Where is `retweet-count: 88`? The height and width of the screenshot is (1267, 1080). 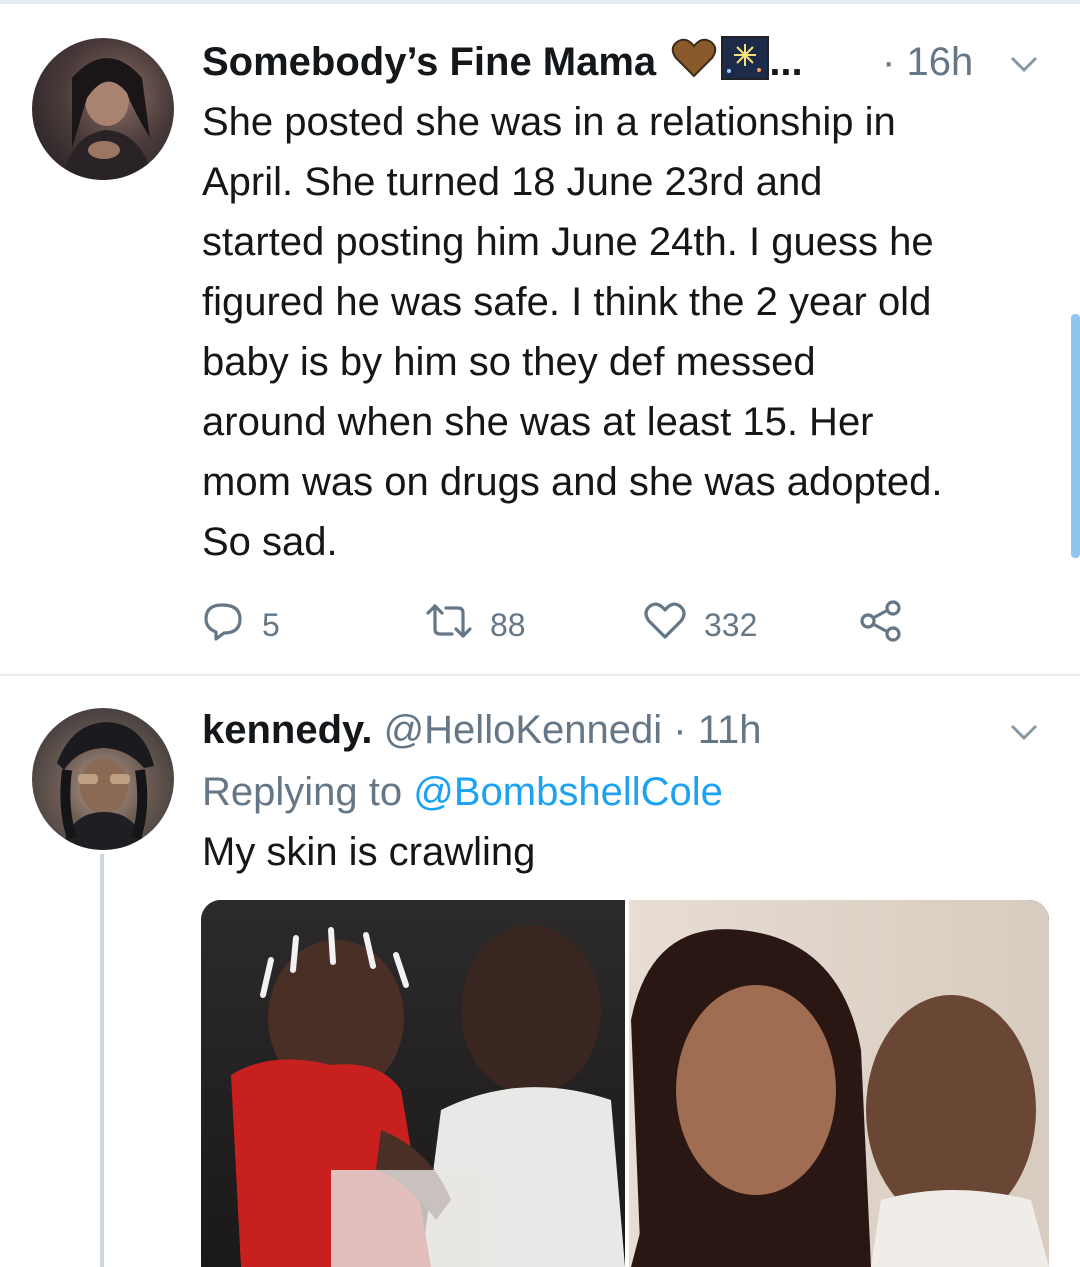
retweet-count: 88 is located at coordinates (508, 624).